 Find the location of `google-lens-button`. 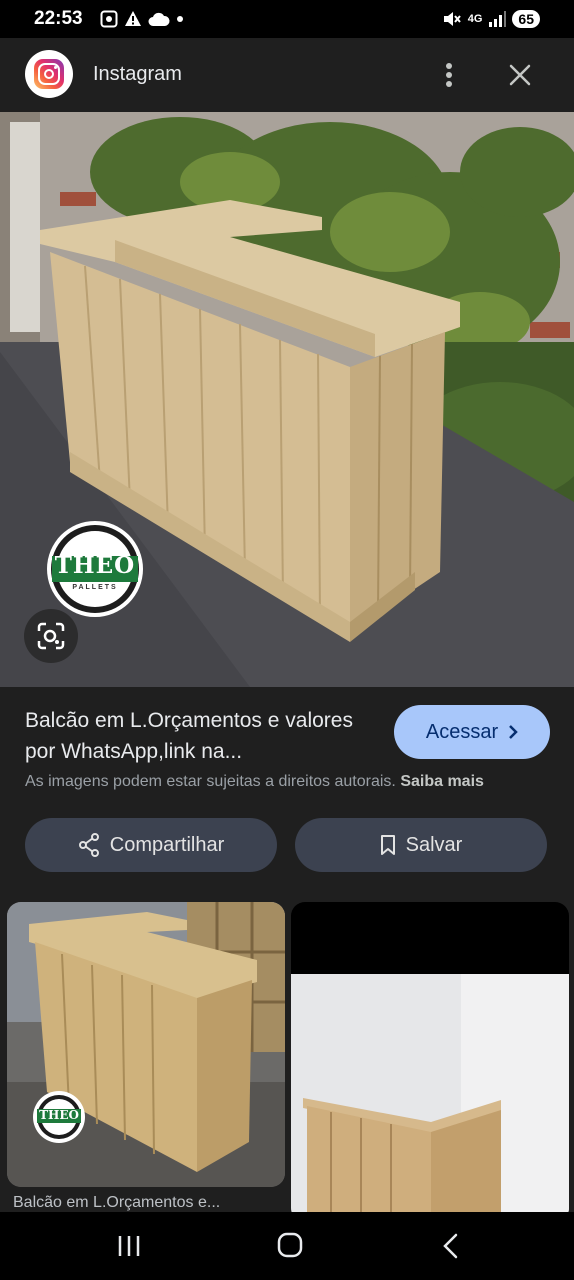

google-lens-button is located at coordinates (51, 636).